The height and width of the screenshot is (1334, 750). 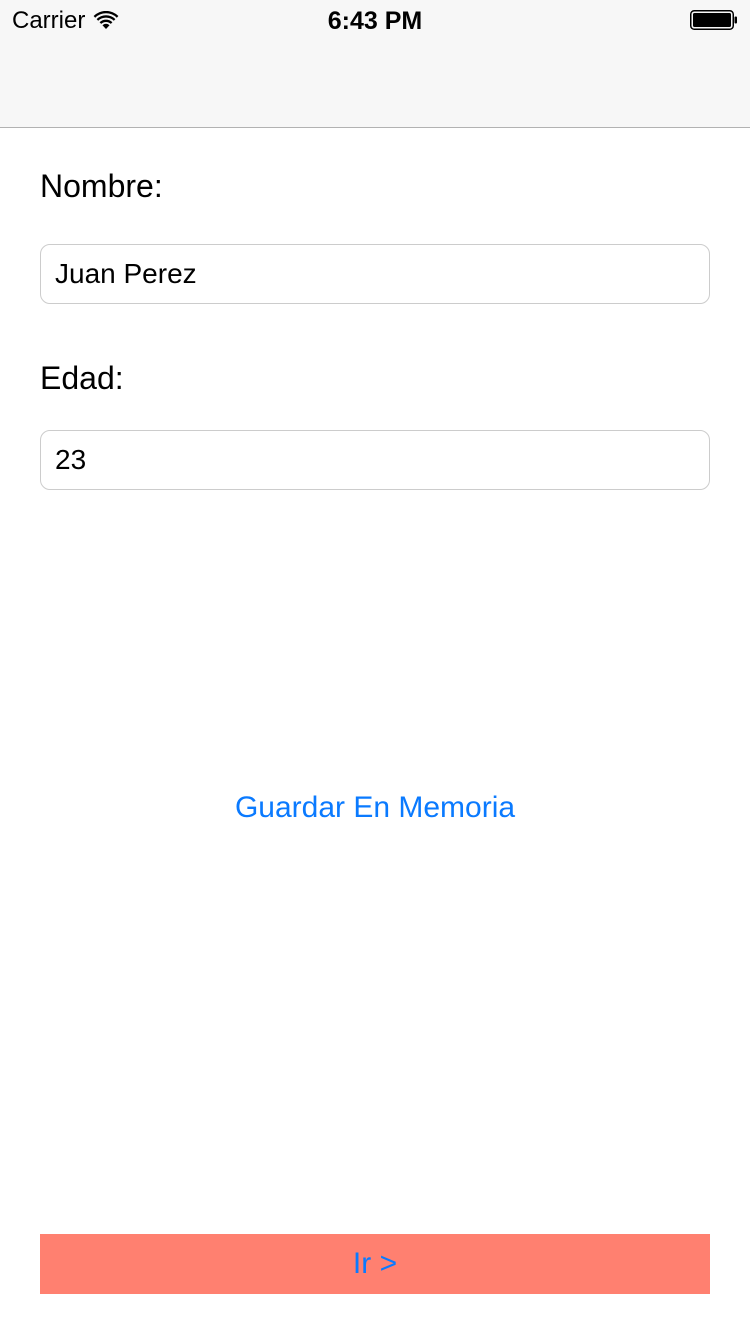 I want to click on age-field: 23, so click(x=375, y=460).